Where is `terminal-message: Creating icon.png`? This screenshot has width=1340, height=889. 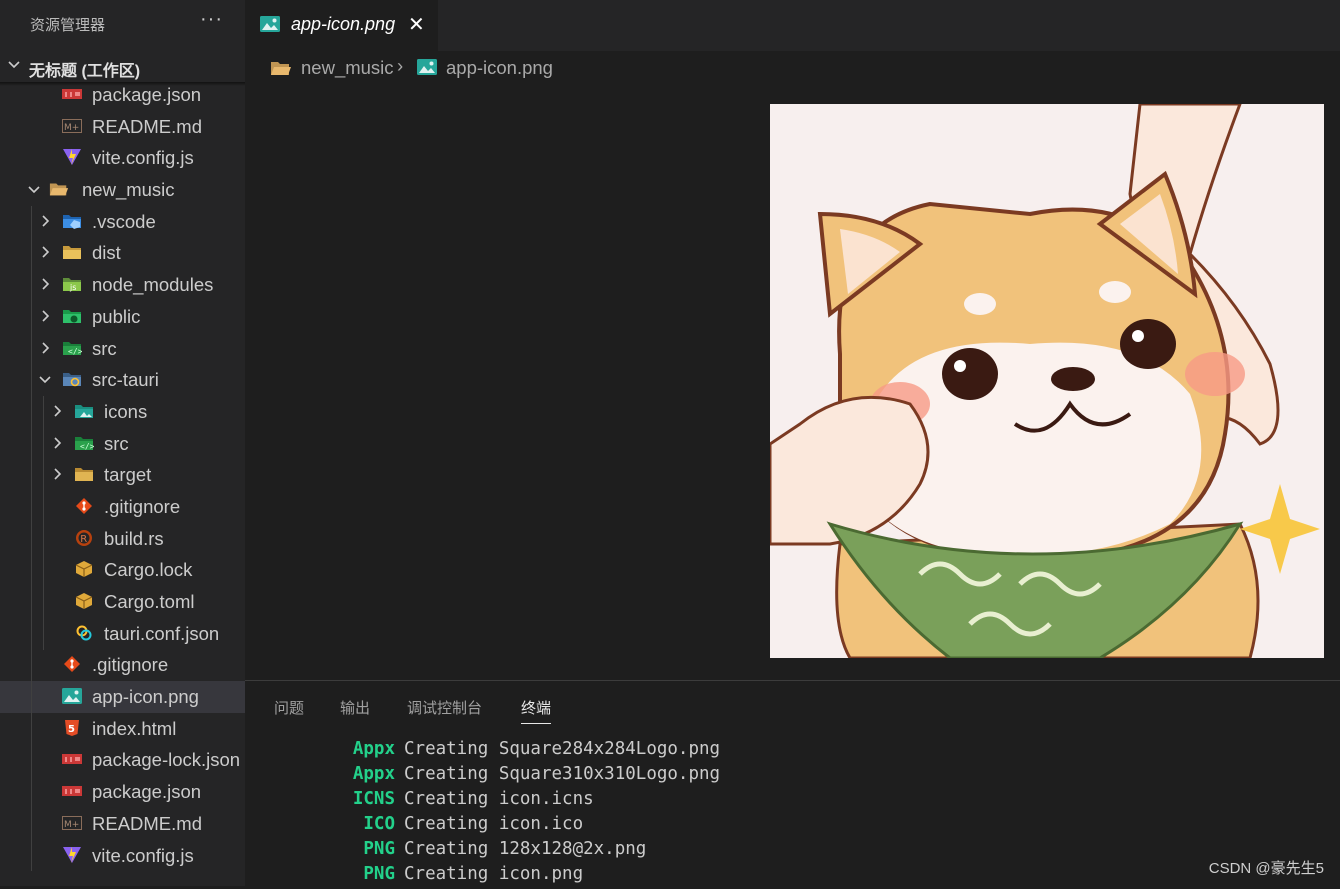
terminal-message: Creating icon.png is located at coordinates (494, 874).